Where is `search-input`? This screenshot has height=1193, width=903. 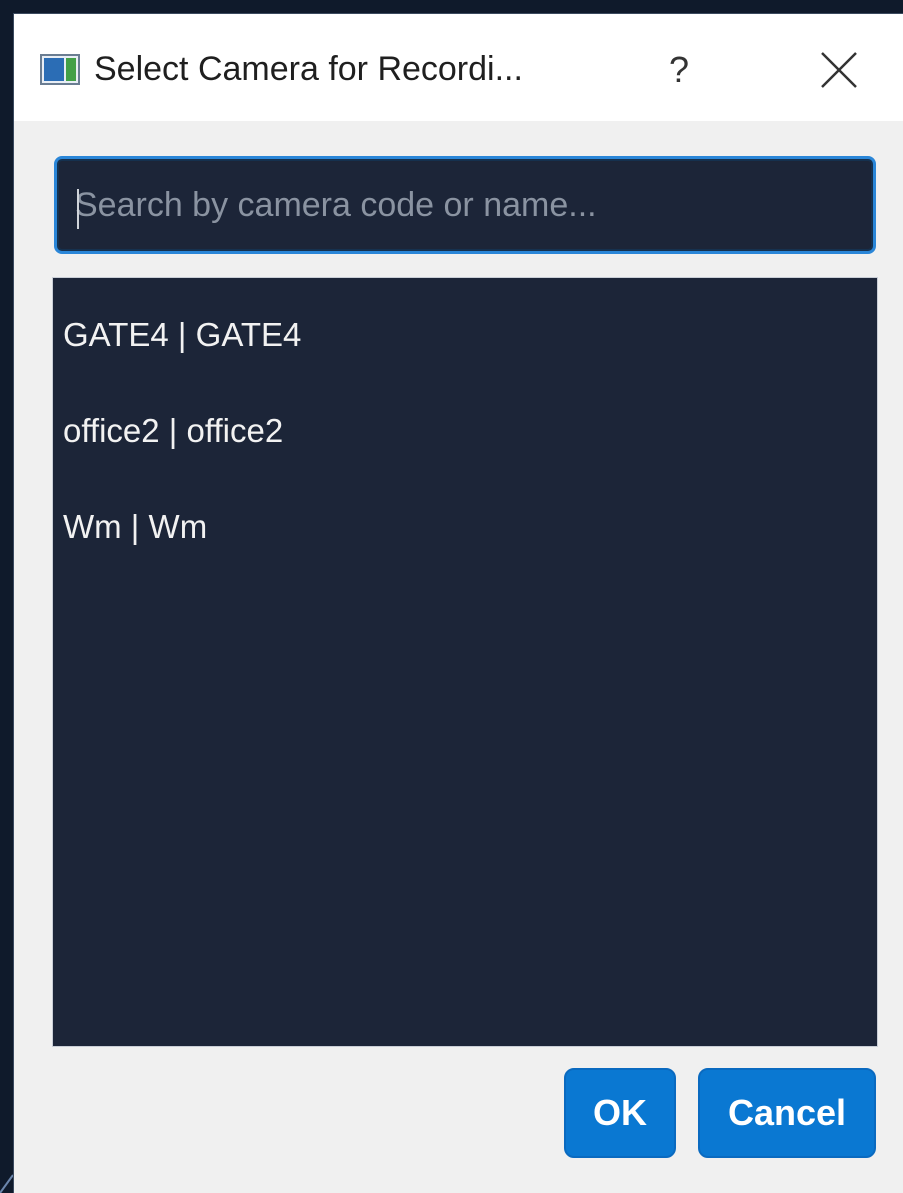
search-input is located at coordinates (455, 205).